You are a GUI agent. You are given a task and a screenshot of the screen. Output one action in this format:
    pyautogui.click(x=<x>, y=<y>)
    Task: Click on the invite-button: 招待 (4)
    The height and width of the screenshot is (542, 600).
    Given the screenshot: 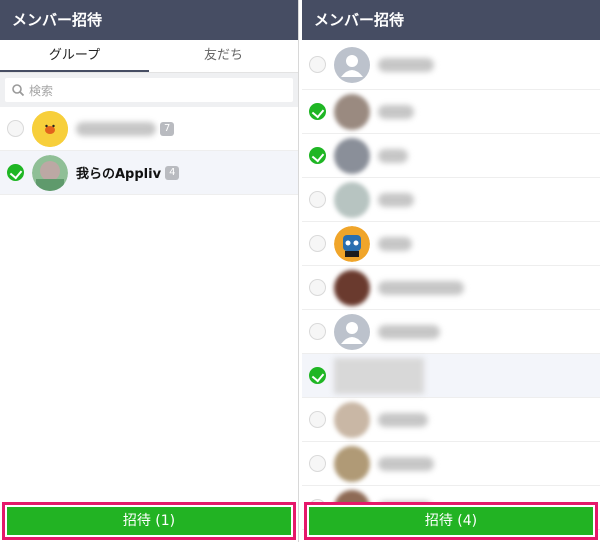 What is the action you would take?
    pyautogui.click(x=451, y=521)
    